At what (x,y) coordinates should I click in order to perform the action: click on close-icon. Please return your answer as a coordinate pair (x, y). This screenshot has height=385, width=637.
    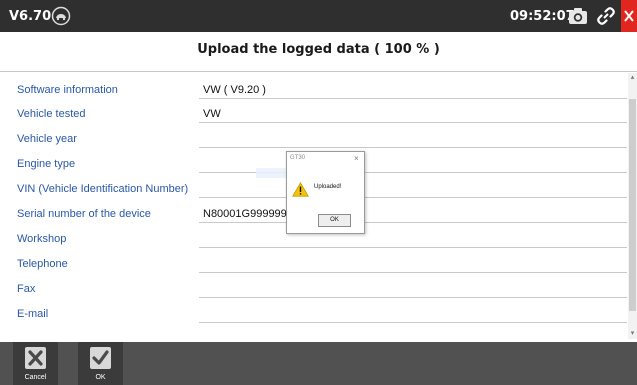
    Looking at the image, I should click on (629, 16).